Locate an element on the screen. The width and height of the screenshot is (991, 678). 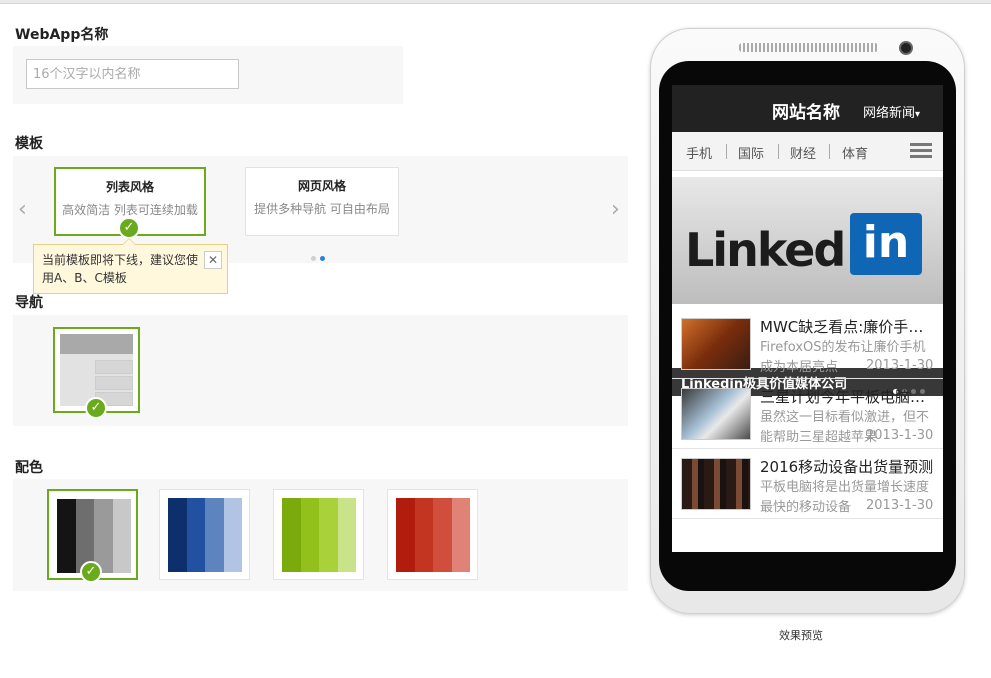
pager-dot-active is located at coordinates (322, 258).